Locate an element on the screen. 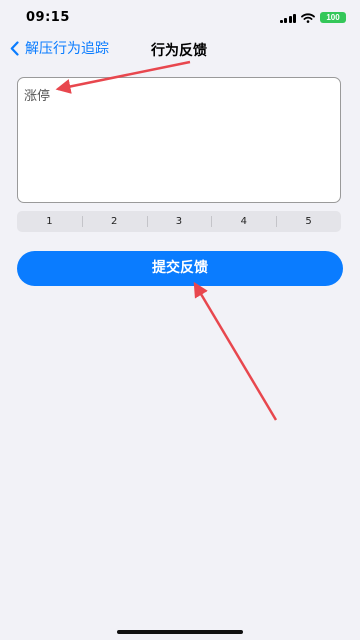  back-label: 解压行为追踪 is located at coordinates (67, 49).